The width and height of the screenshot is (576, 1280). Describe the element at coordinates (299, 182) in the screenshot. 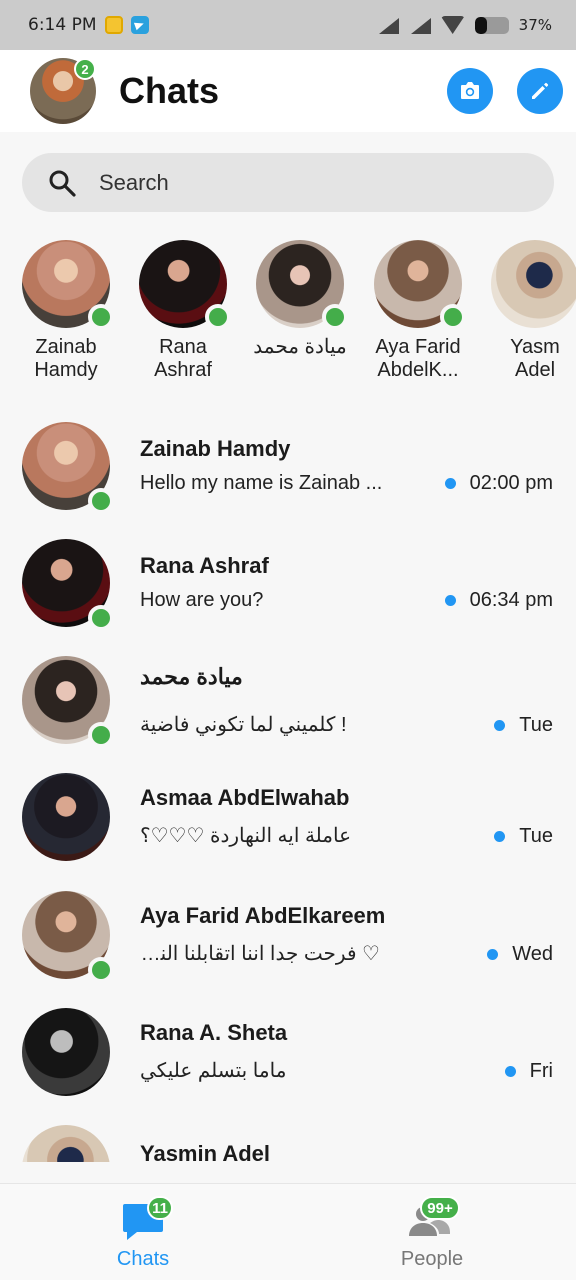

I see `search-input` at that location.